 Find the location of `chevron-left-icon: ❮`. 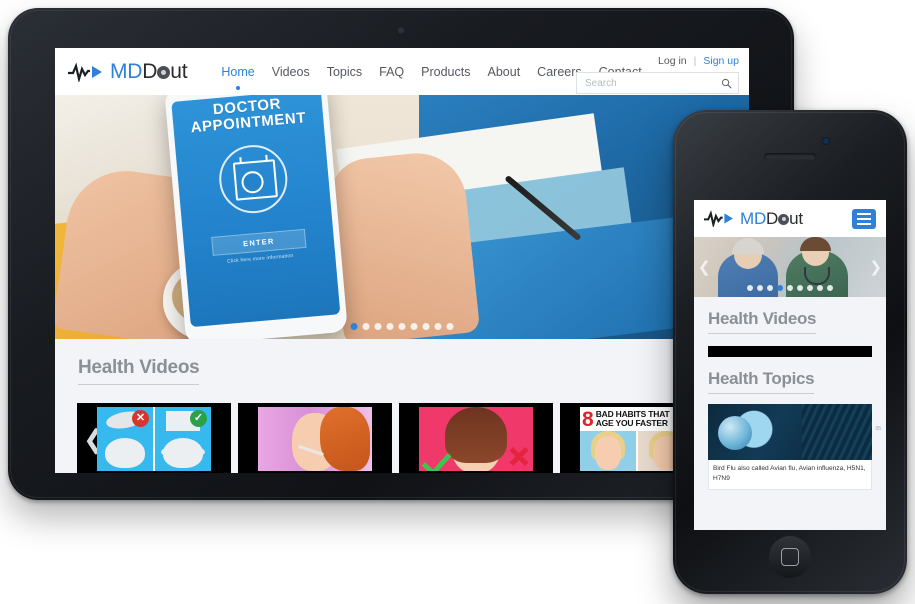

chevron-left-icon: ❮ is located at coordinates (704, 267).